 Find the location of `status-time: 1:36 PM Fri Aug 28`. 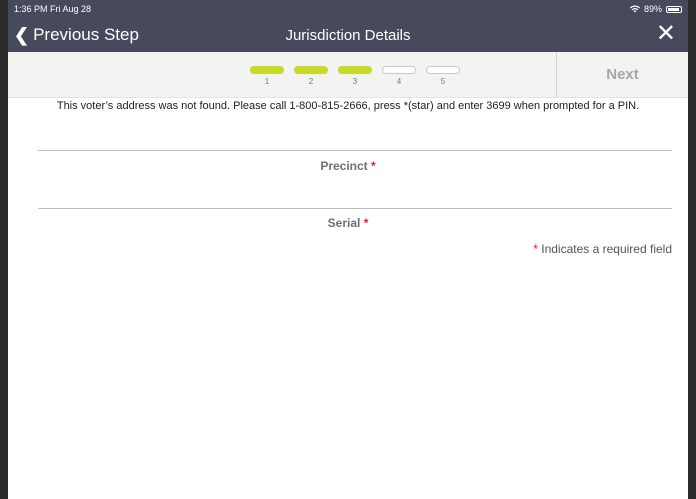

status-time: 1:36 PM Fri Aug 28 is located at coordinates (53, 9).